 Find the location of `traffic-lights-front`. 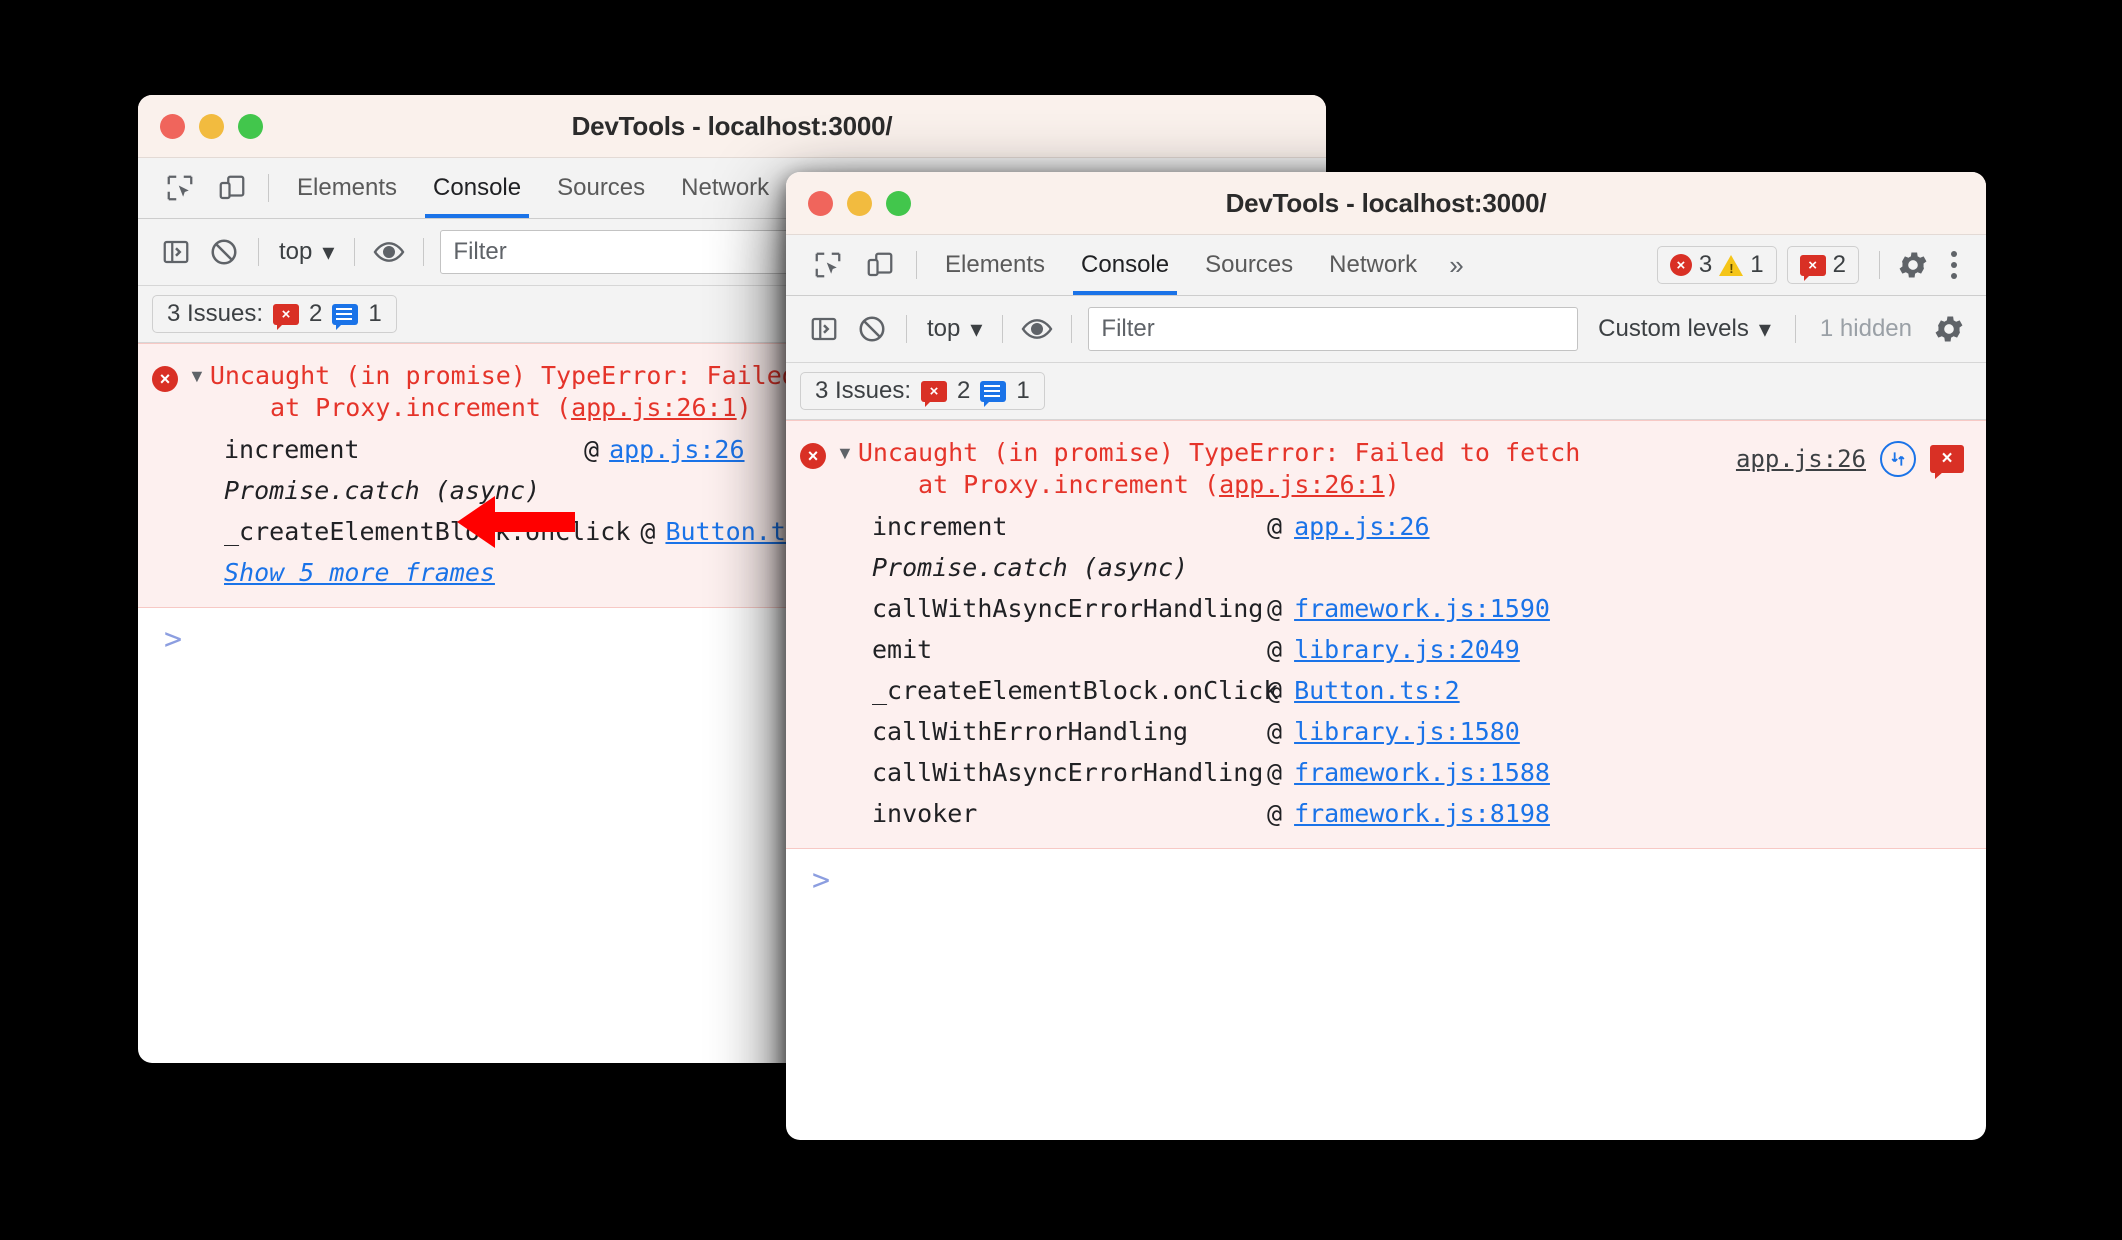

traffic-lights-front is located at coordinates (848, 203).